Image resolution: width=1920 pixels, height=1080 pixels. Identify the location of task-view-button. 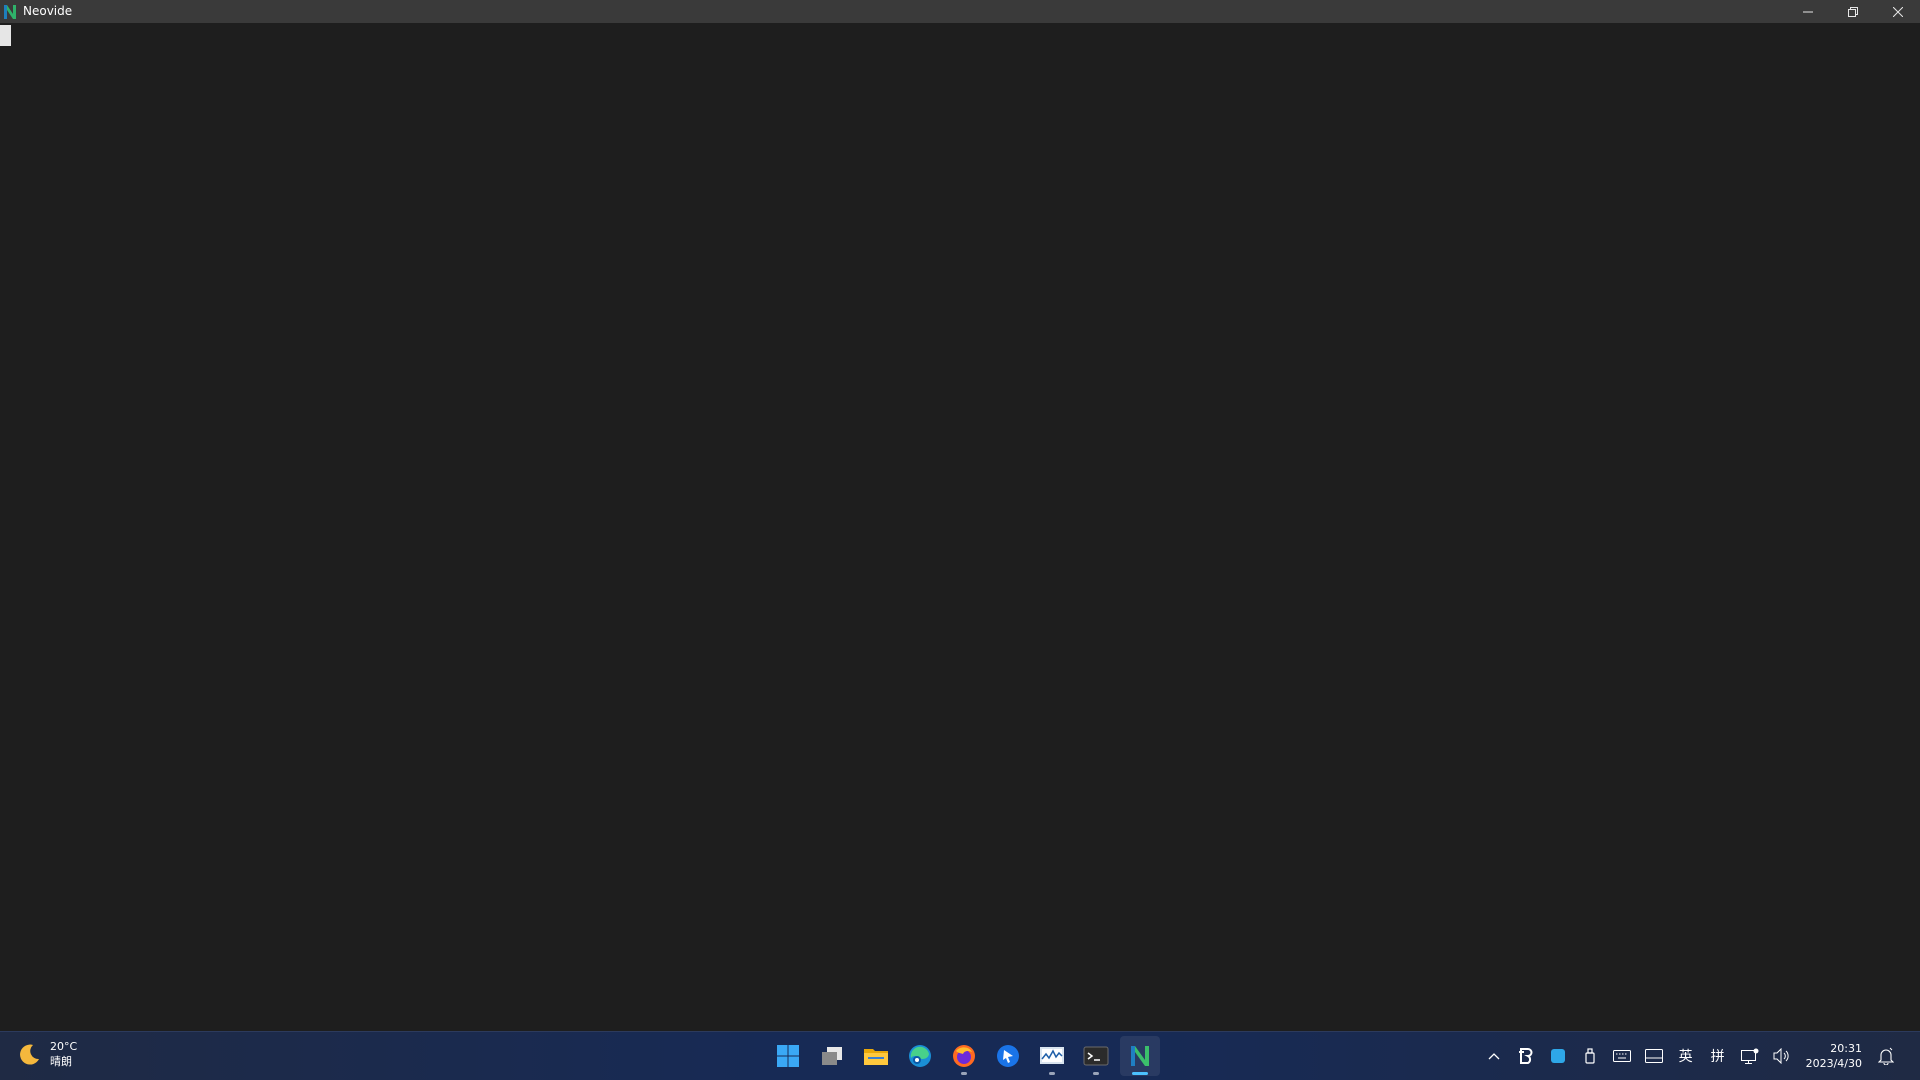
(832, 1056).